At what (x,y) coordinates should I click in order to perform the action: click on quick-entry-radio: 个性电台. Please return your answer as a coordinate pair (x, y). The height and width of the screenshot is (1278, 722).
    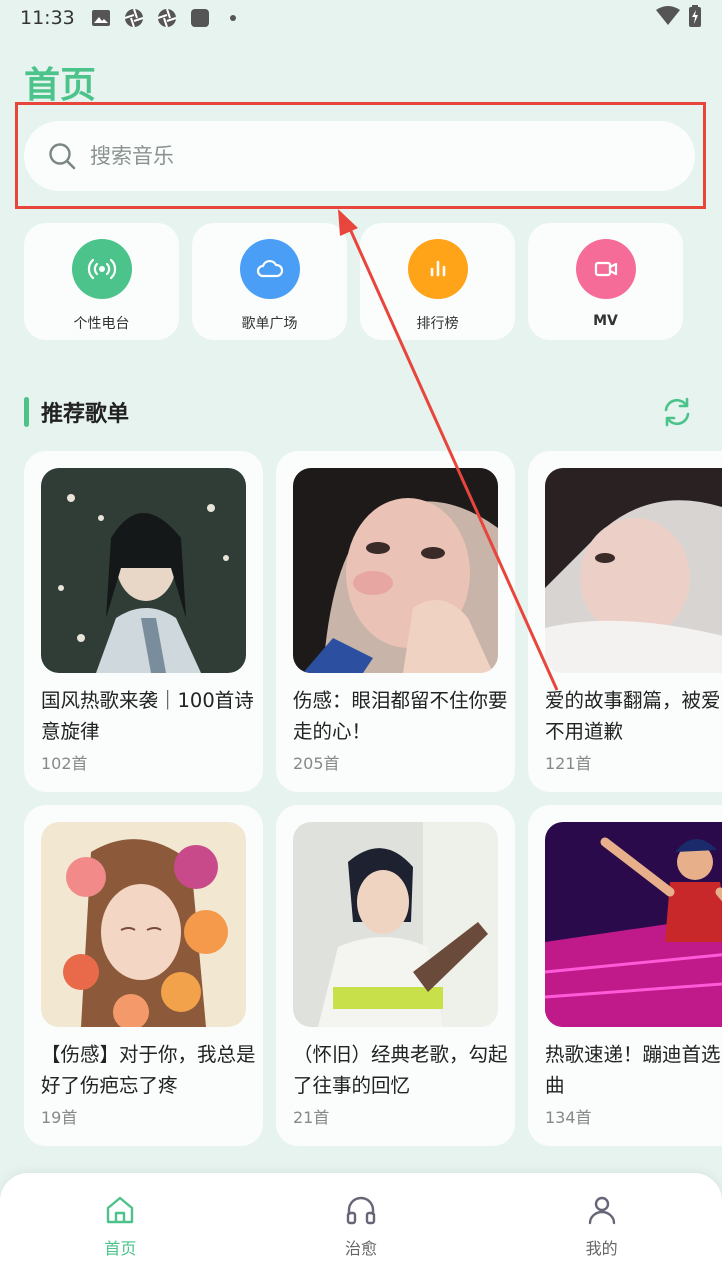
    Looking at the image, I should click on (101, 281).